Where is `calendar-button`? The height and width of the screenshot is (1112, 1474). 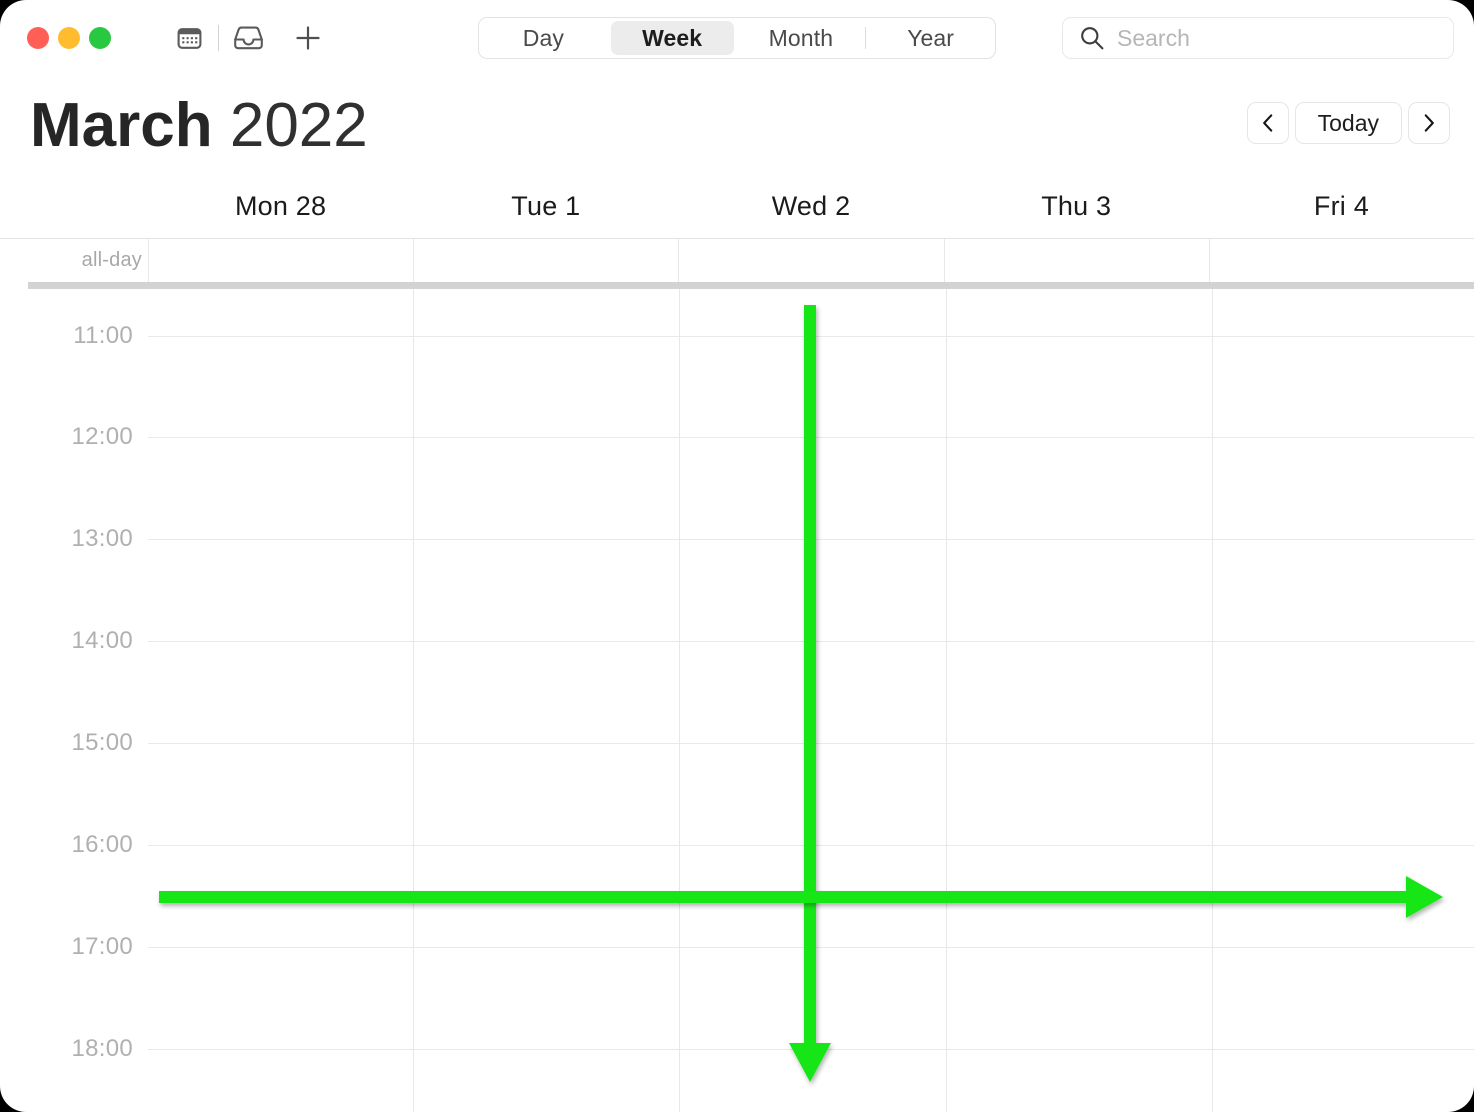 calendar-button is located at coordinates (189, 38).